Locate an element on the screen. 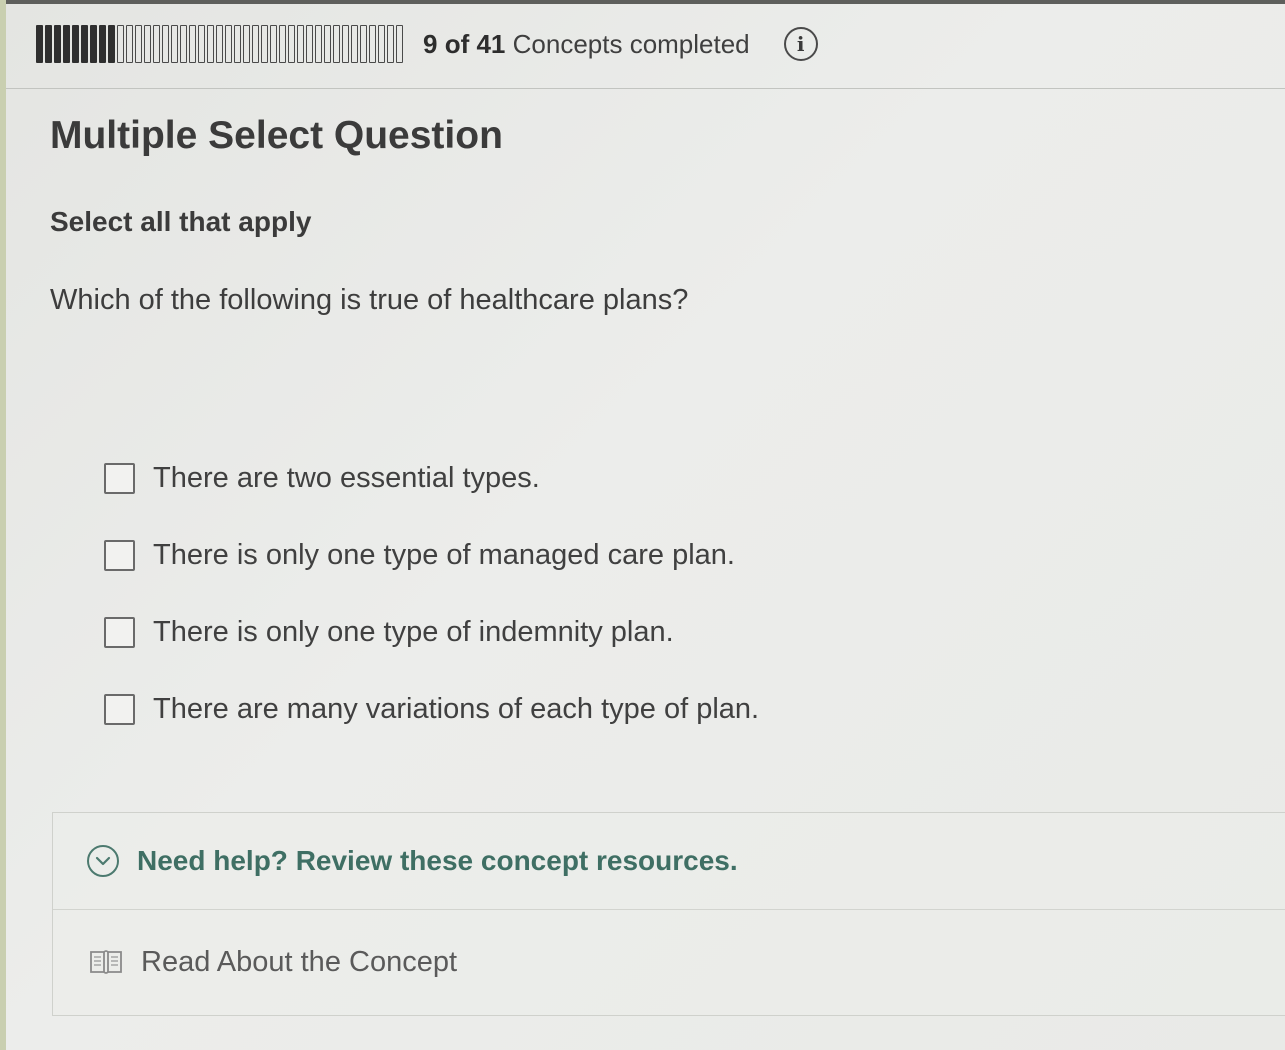  concept-progress-bar is located at coordinates (220, 44).